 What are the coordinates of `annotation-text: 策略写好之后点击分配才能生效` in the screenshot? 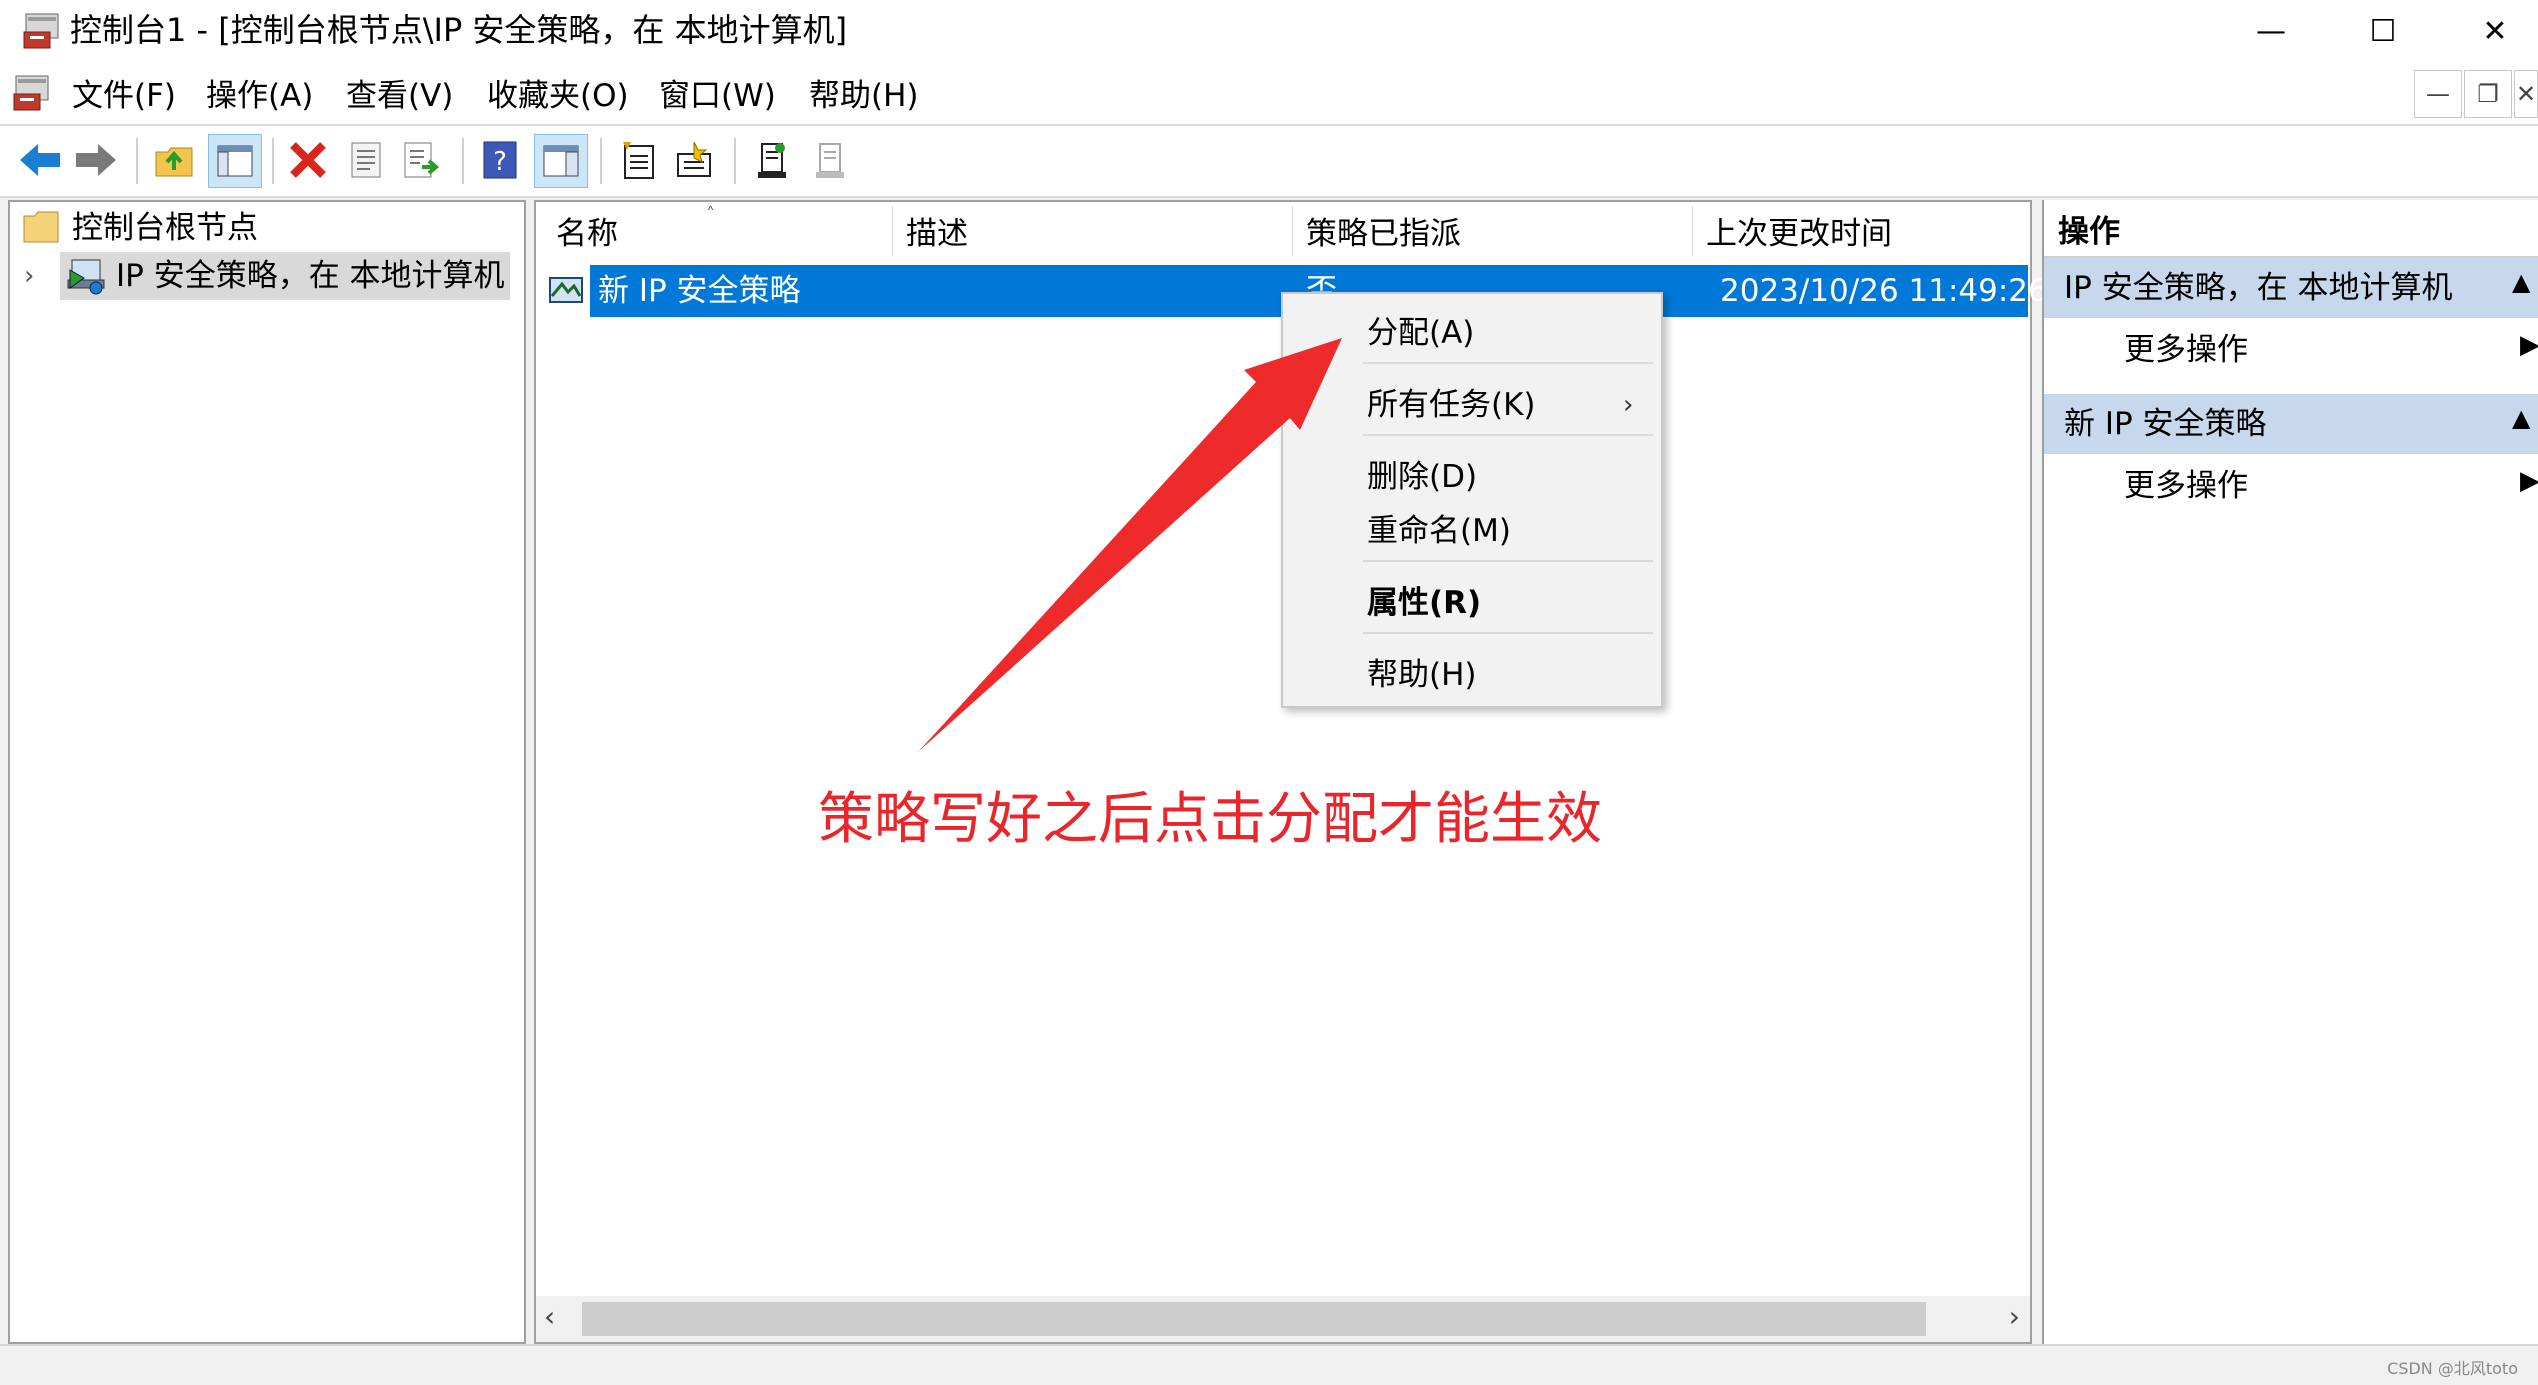 It's located at (1210, 819).